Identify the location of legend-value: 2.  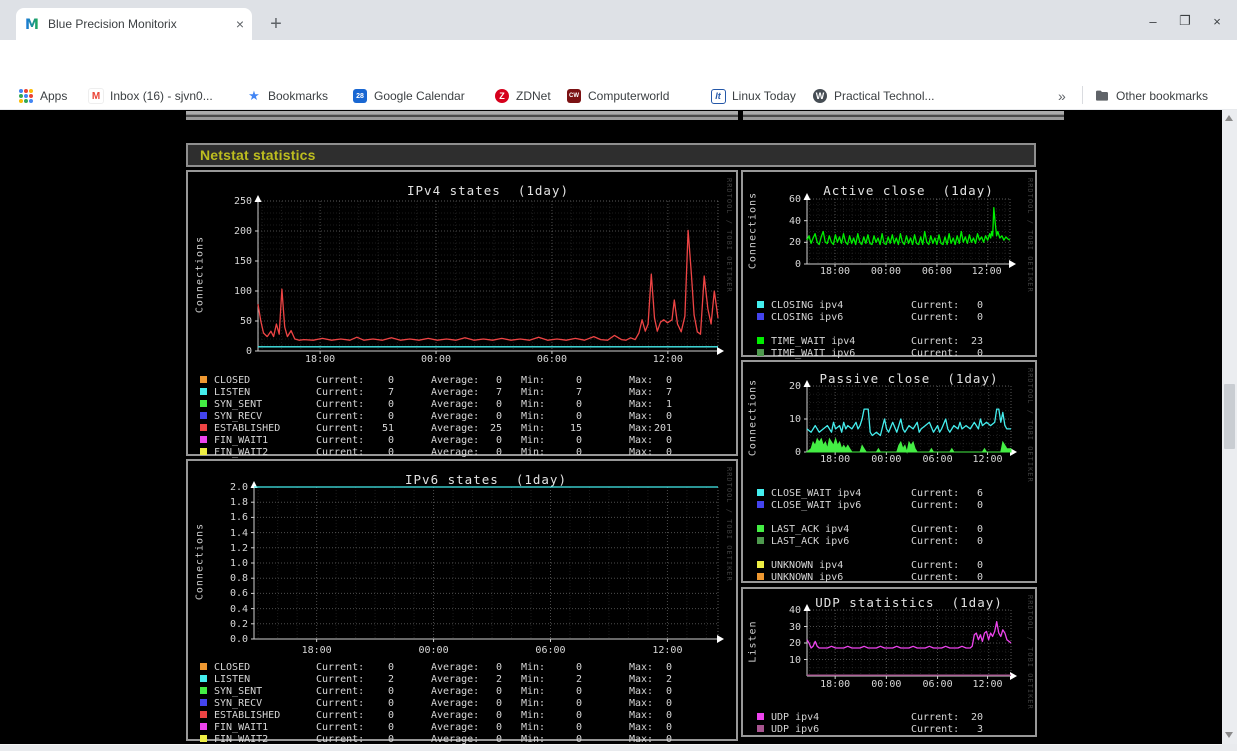
(668, 679).